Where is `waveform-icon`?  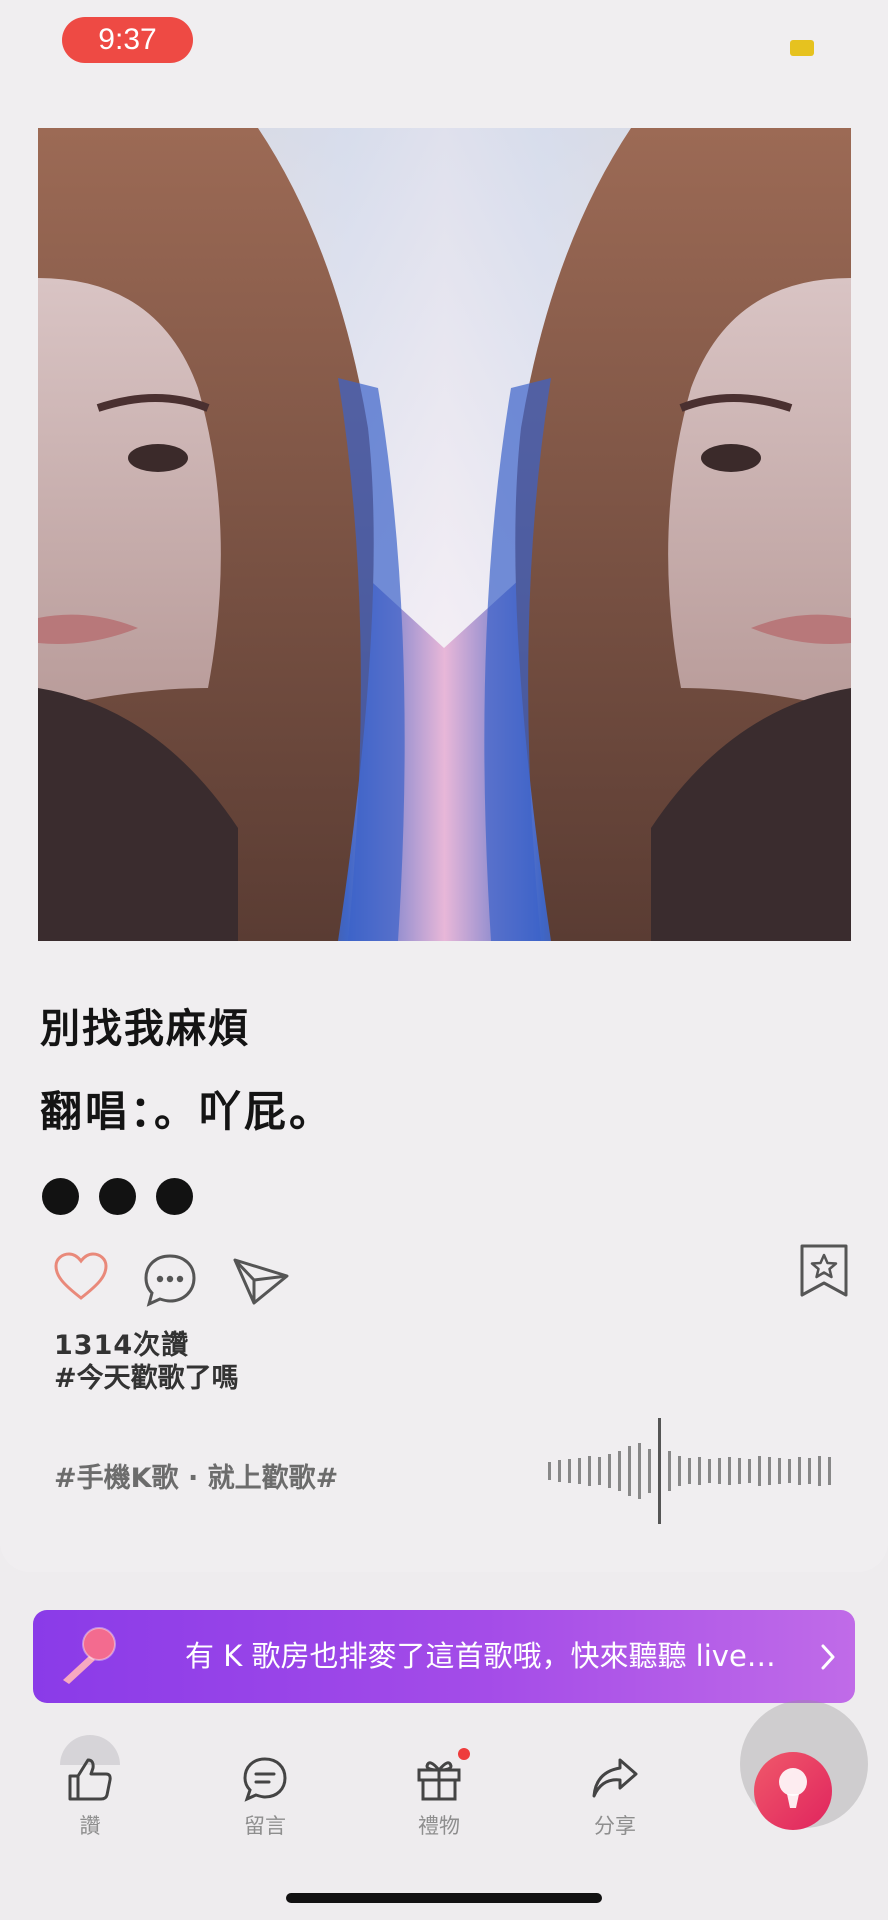 waveform-icon is located at coordinates (693, 1473).